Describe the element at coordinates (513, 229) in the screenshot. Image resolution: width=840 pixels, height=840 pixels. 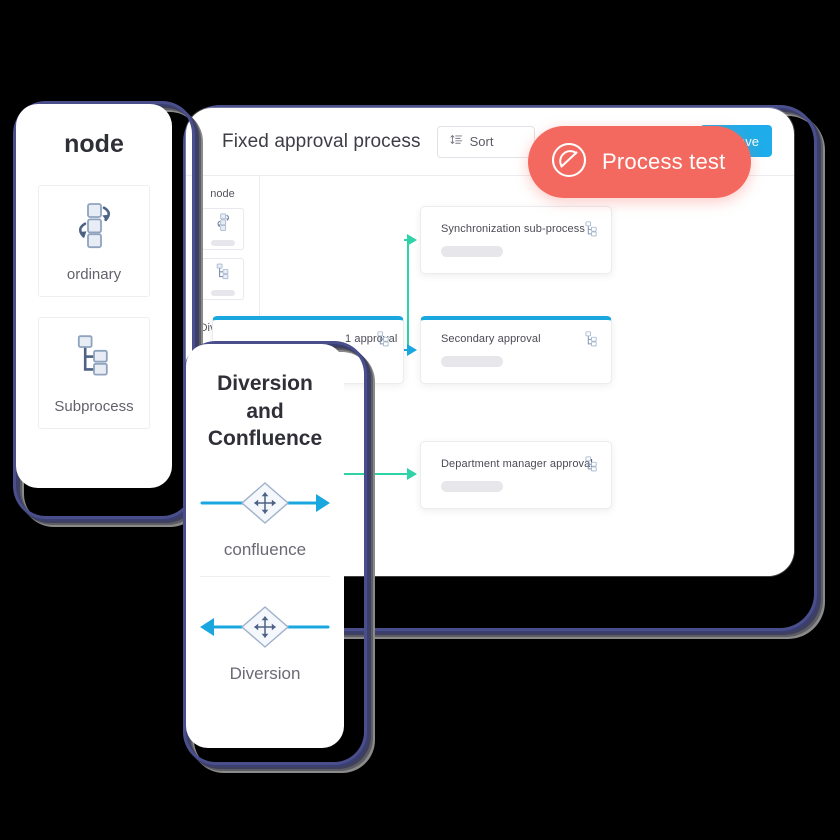
I see `flow-card-title: Synchronization sub-process` at that location.